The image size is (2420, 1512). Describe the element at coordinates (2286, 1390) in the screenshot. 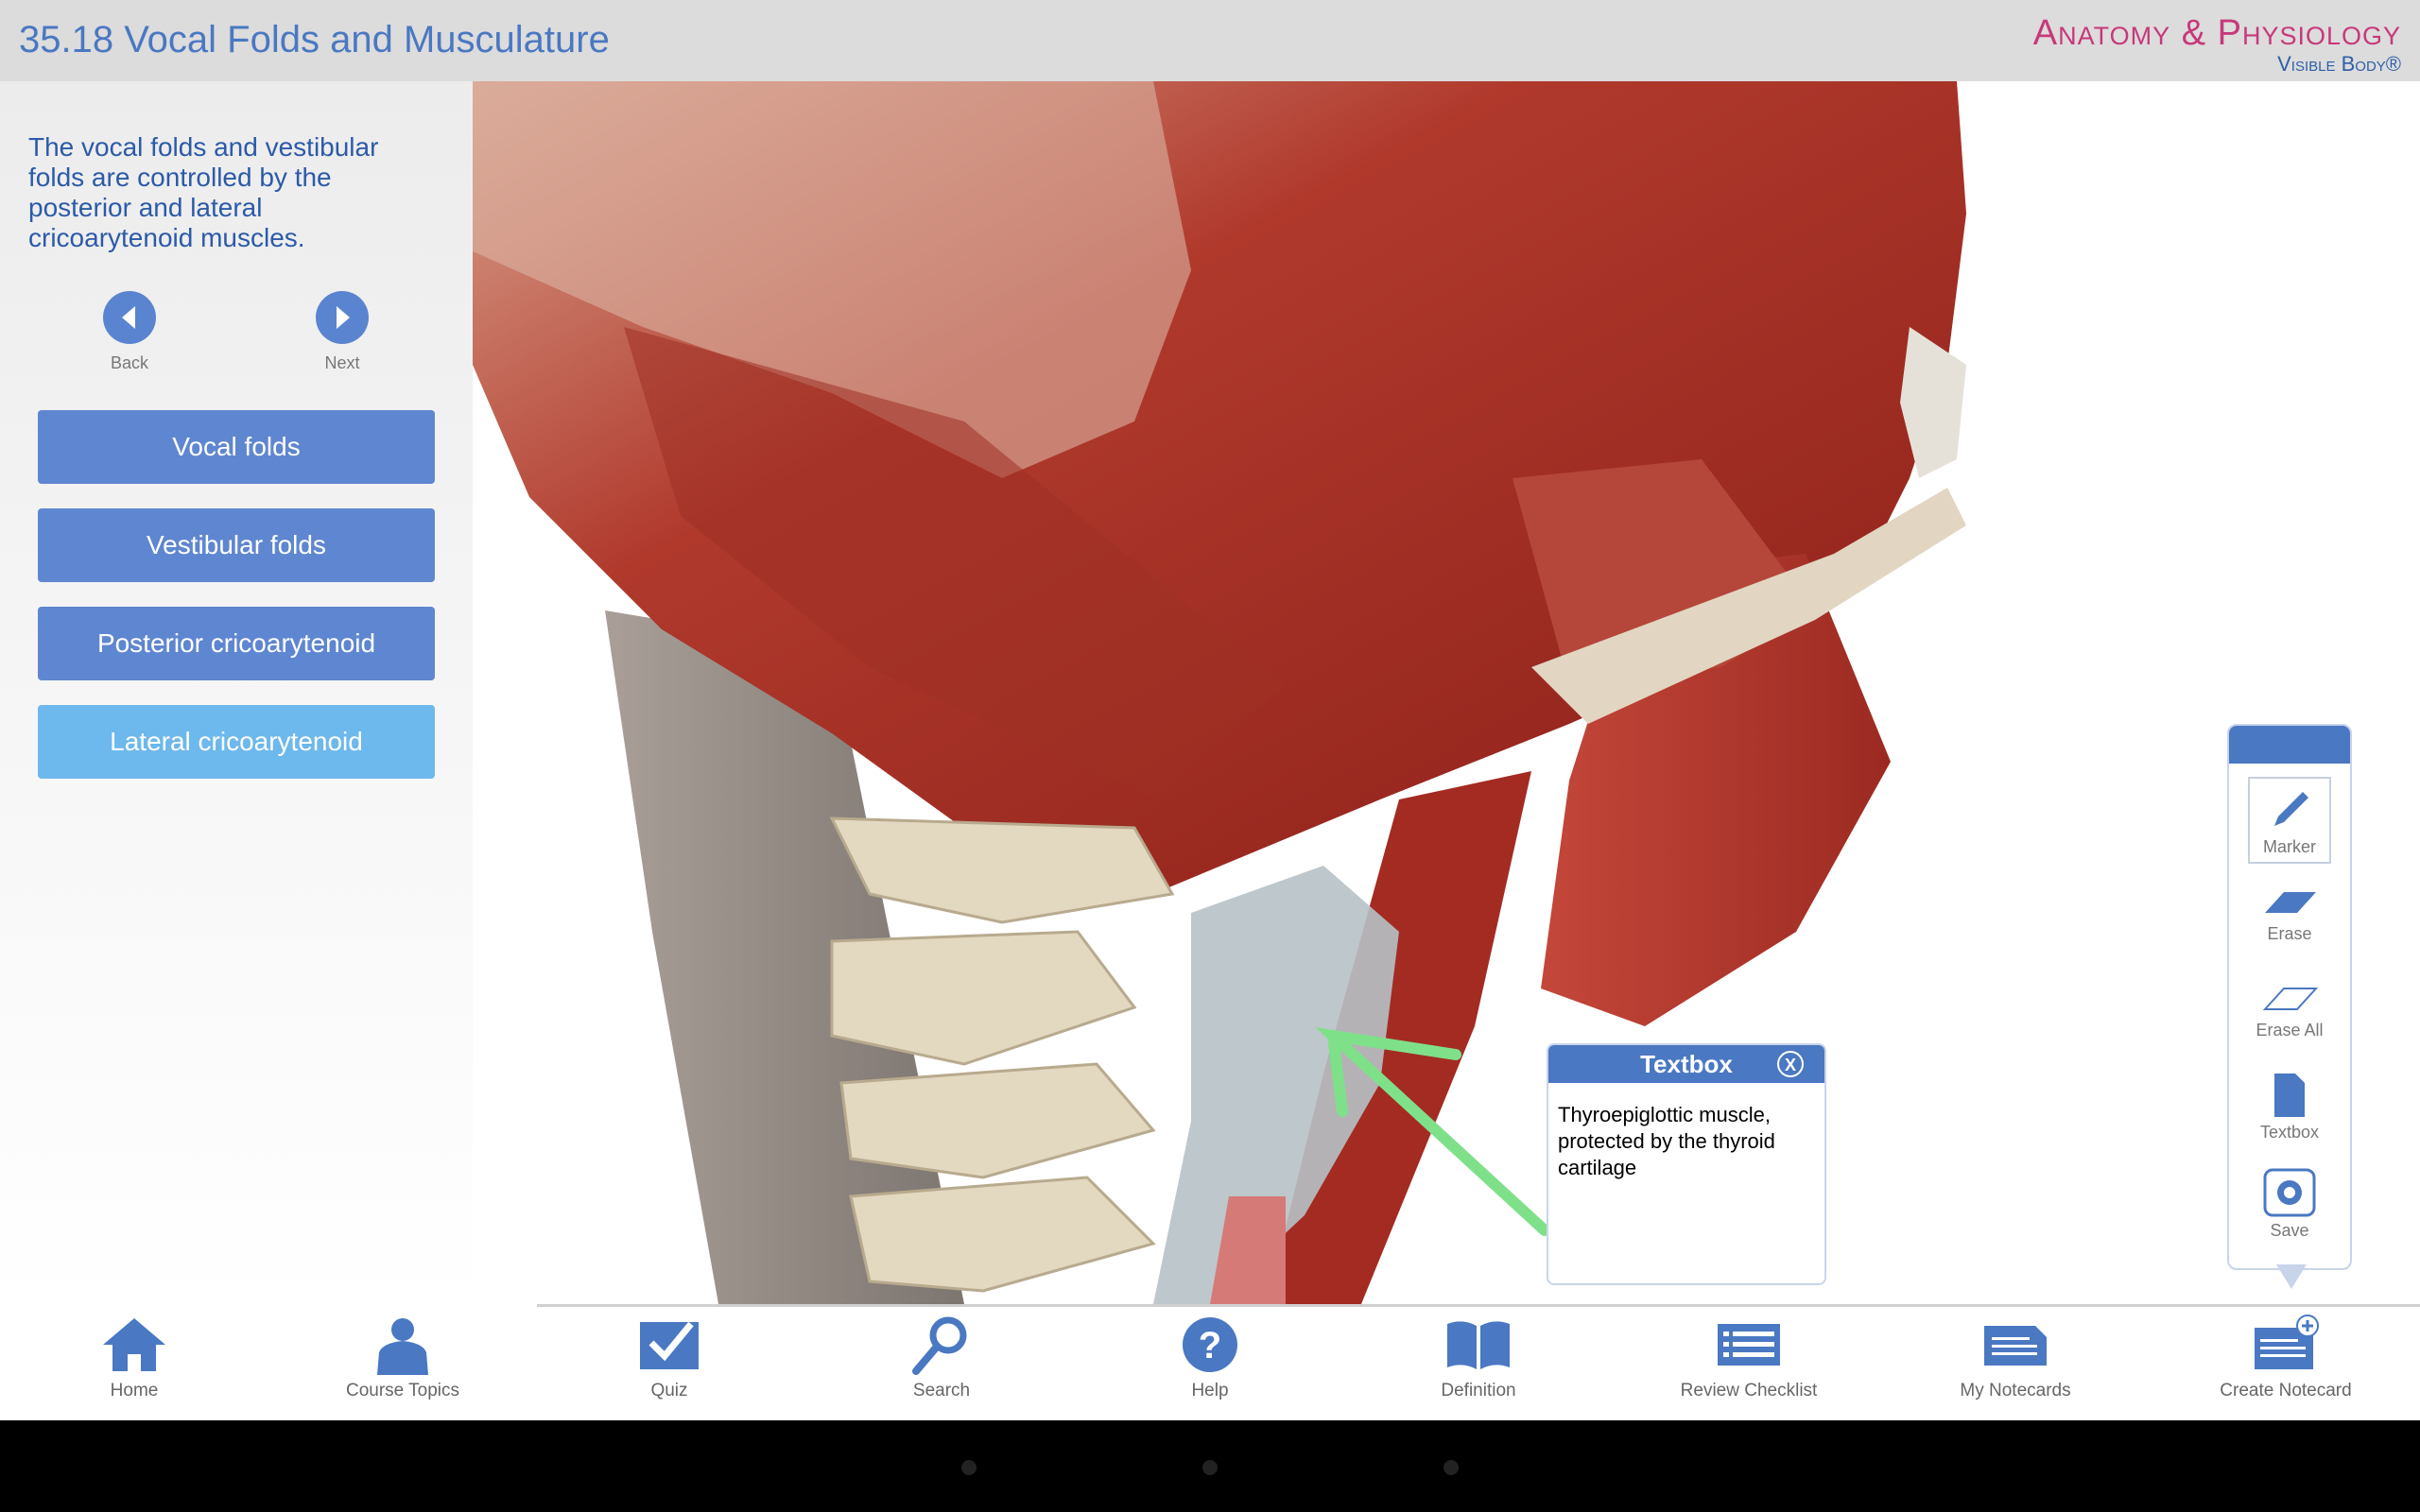

I see `create-notecard-label: Create Notecard` at that location.